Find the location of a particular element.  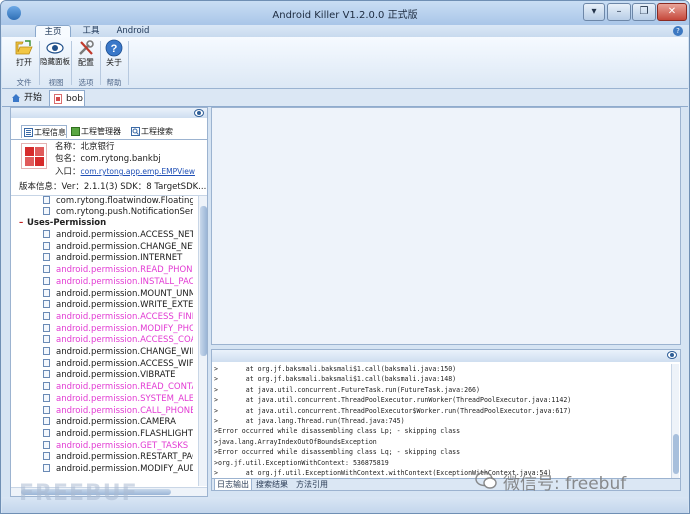

hide-panel-button: 隐藏面板 is located at coordinates (55, 58).